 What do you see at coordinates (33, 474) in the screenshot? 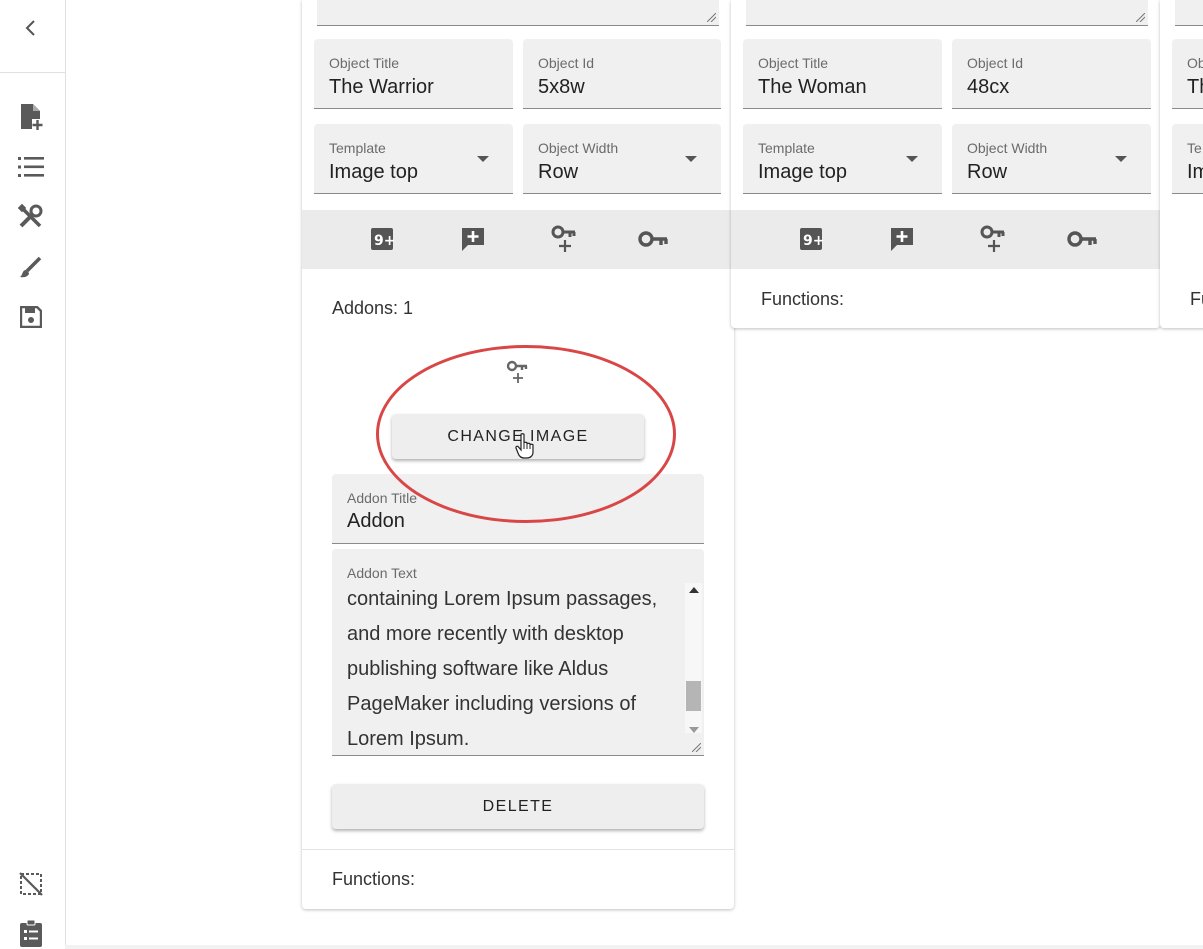
I see `side-rail` at bounding box center [33, 474].